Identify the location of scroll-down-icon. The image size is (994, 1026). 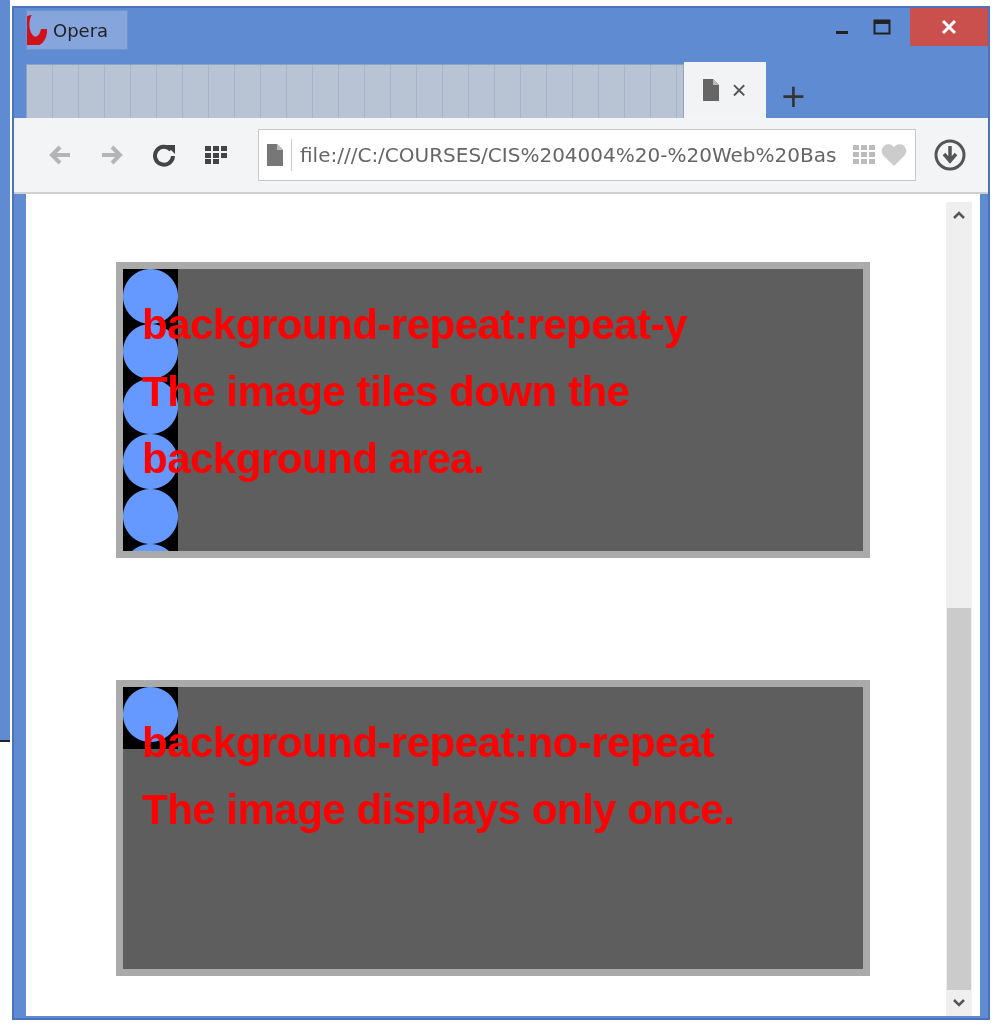
(959, 1003).